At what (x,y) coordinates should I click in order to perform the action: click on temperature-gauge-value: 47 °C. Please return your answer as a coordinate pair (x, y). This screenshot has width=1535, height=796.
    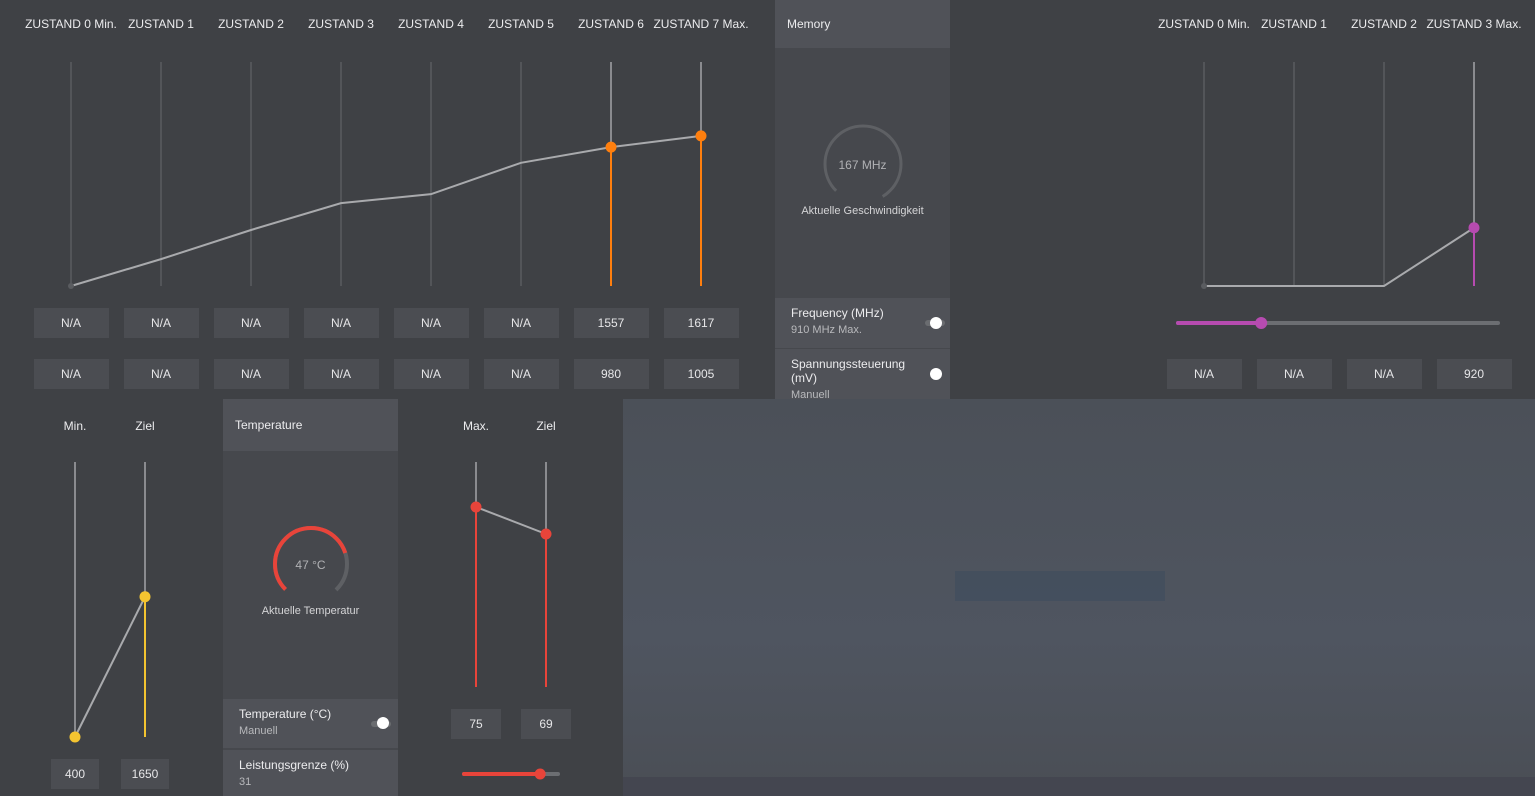
    Looking at the image, I should click on (310, 565).